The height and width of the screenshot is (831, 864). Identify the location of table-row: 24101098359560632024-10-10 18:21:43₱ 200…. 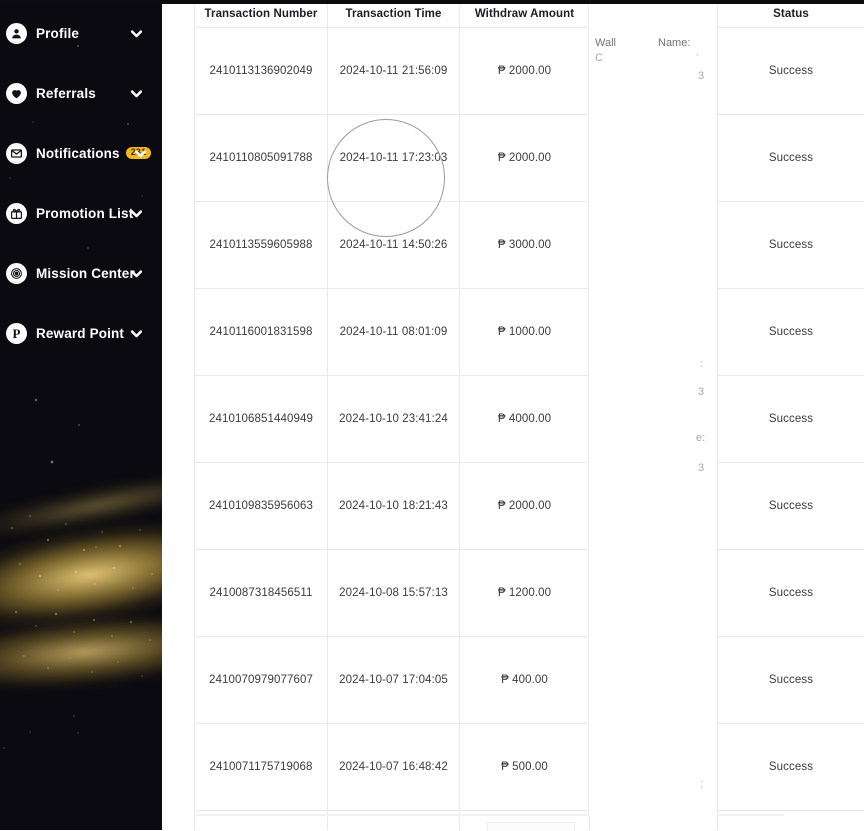
(529, 506).